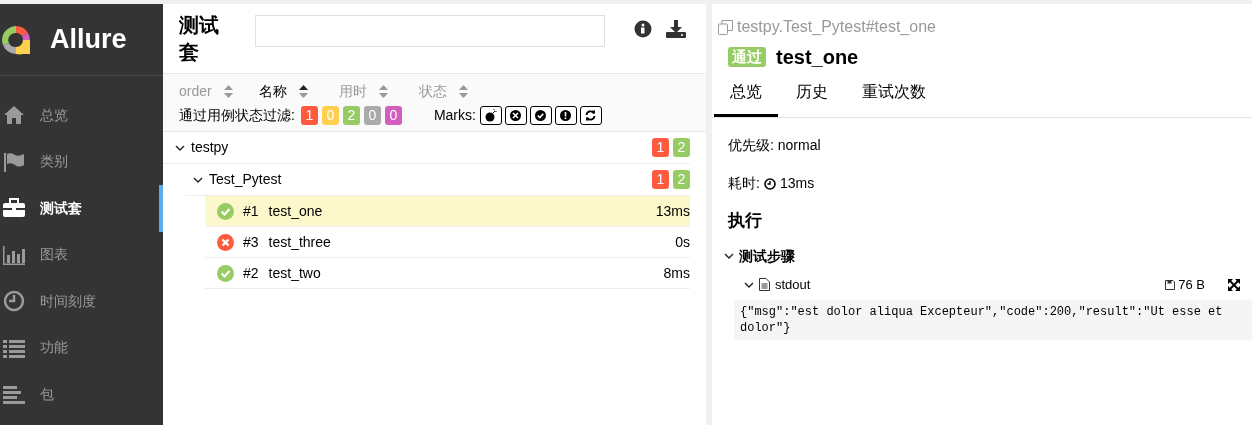  Describe the element at coordinates (812, 98) in the screenshot. I see `tab: 历史` at that location.